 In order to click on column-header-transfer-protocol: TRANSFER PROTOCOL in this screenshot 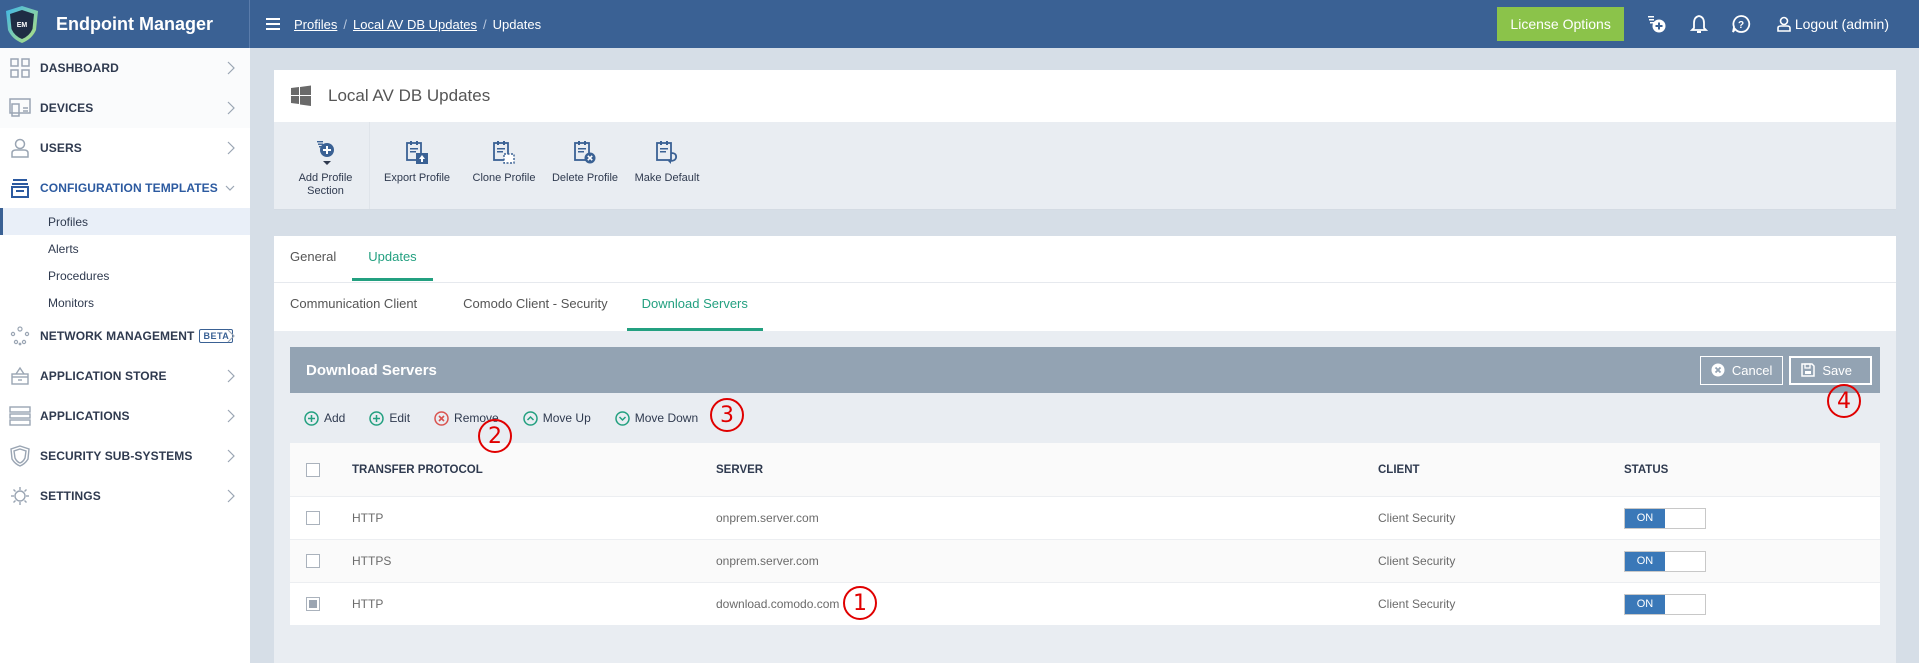, I will do `click(534, 470)`.